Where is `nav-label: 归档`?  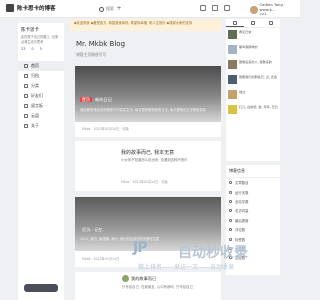
nav-label: 归档 is located at coordinates (35, 75).